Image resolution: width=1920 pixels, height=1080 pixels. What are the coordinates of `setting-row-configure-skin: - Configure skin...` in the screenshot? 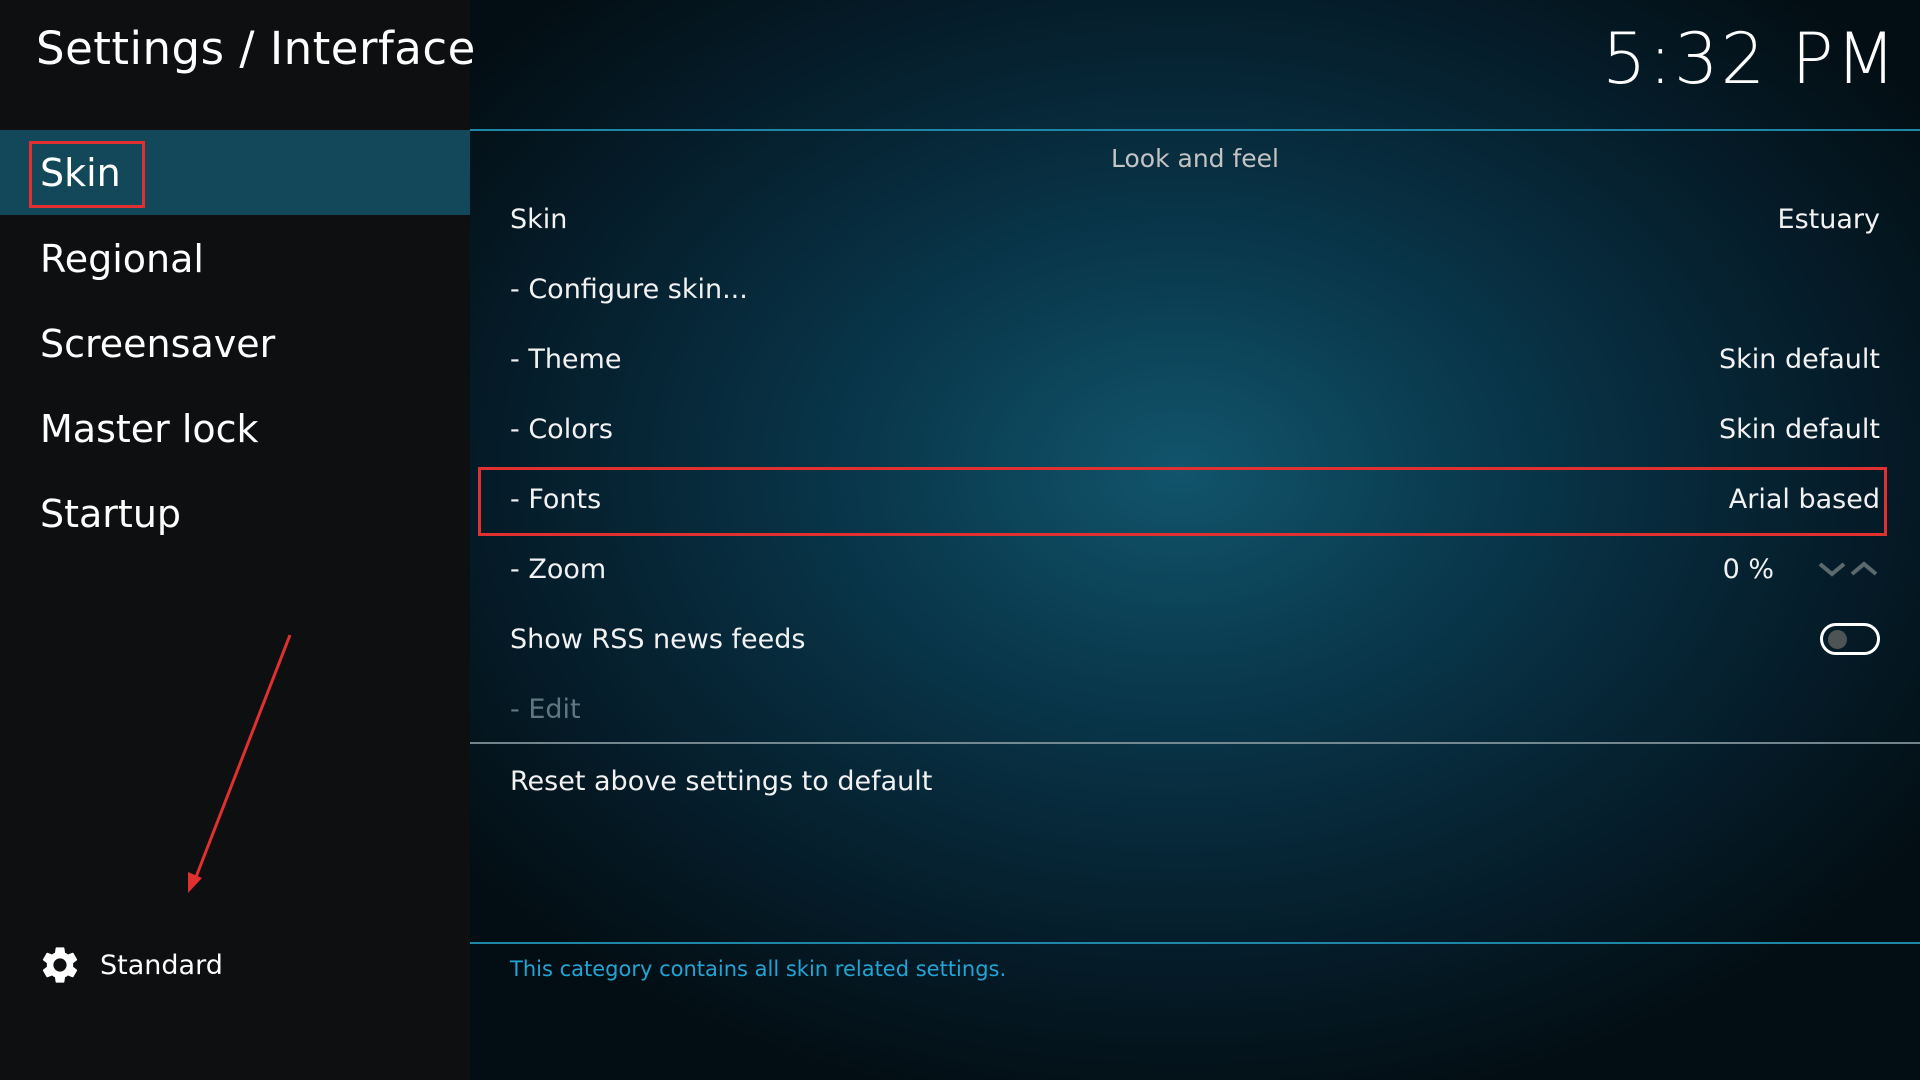 It's located at (1195, 289).